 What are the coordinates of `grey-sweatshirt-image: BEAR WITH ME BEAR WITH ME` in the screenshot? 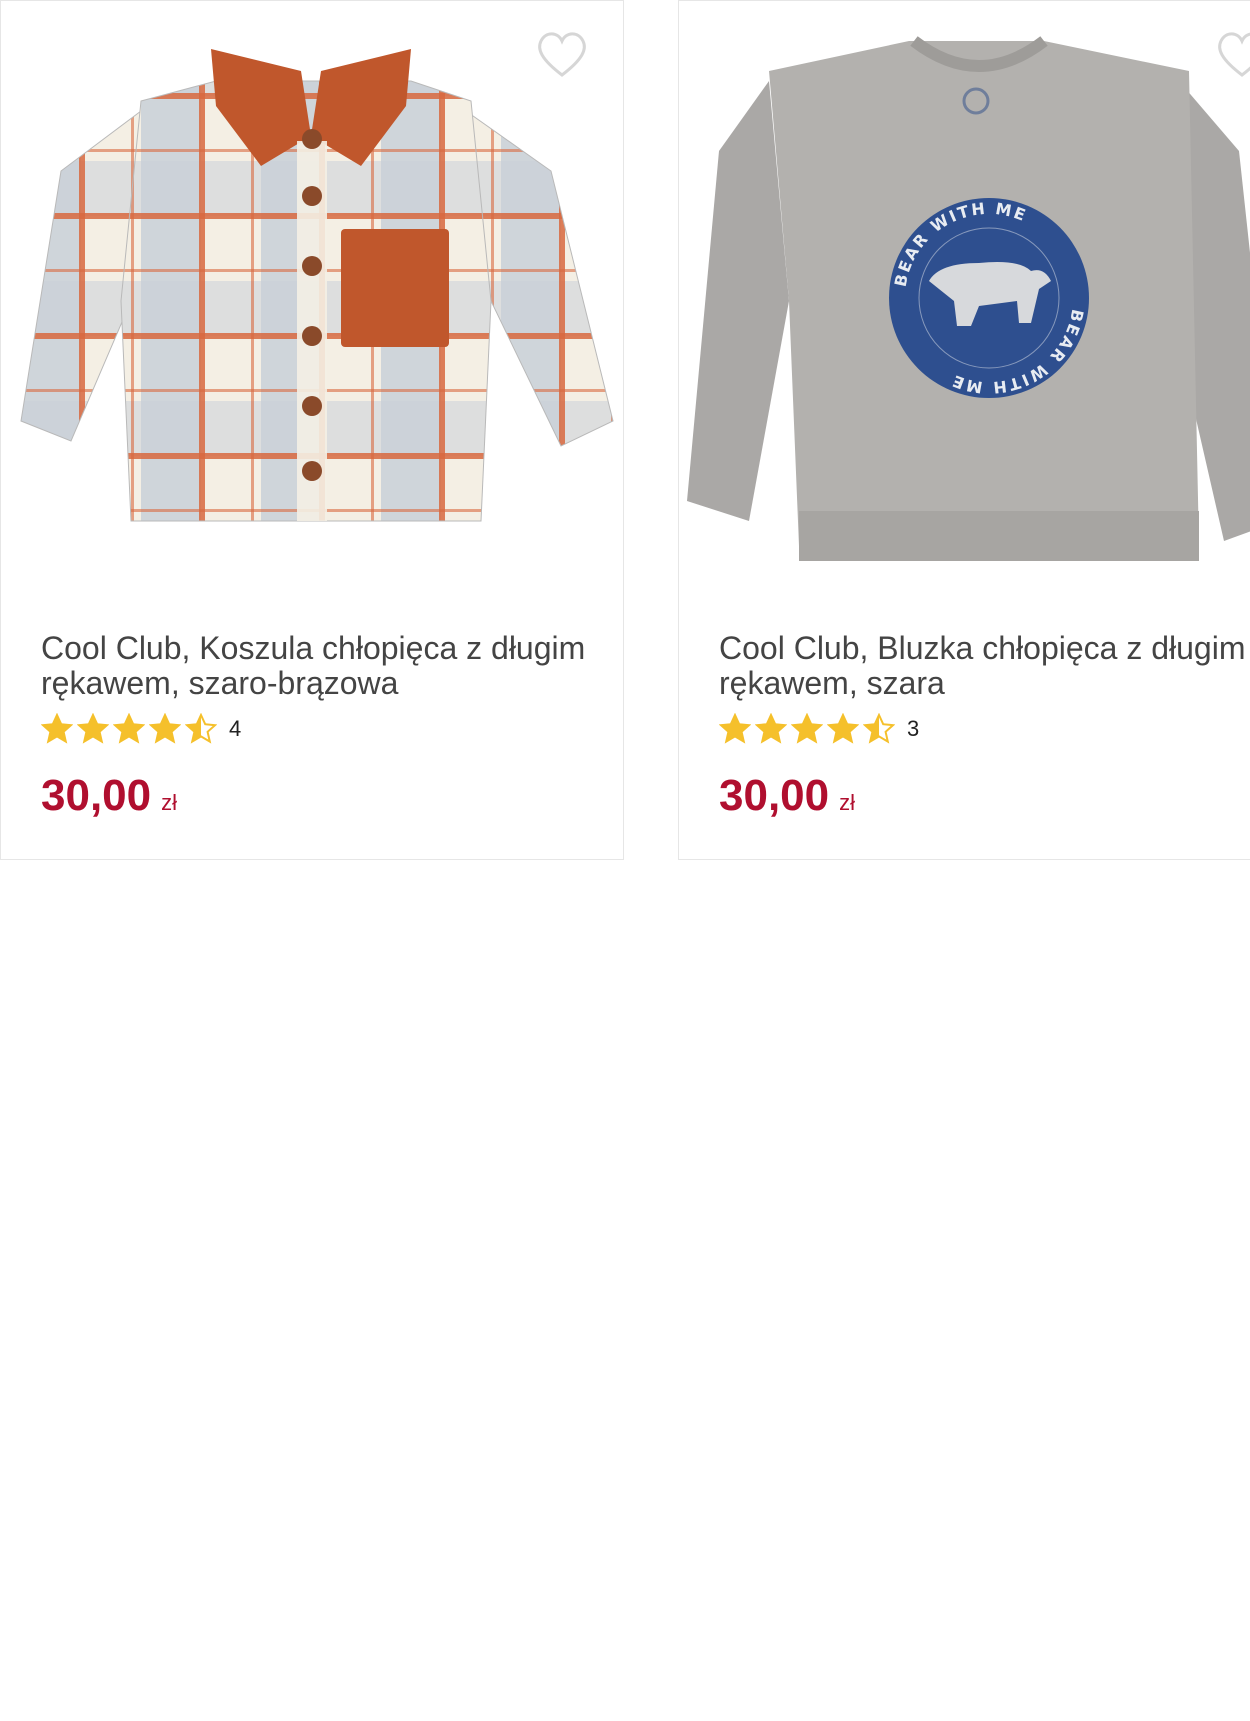 It's located at (968, 298).